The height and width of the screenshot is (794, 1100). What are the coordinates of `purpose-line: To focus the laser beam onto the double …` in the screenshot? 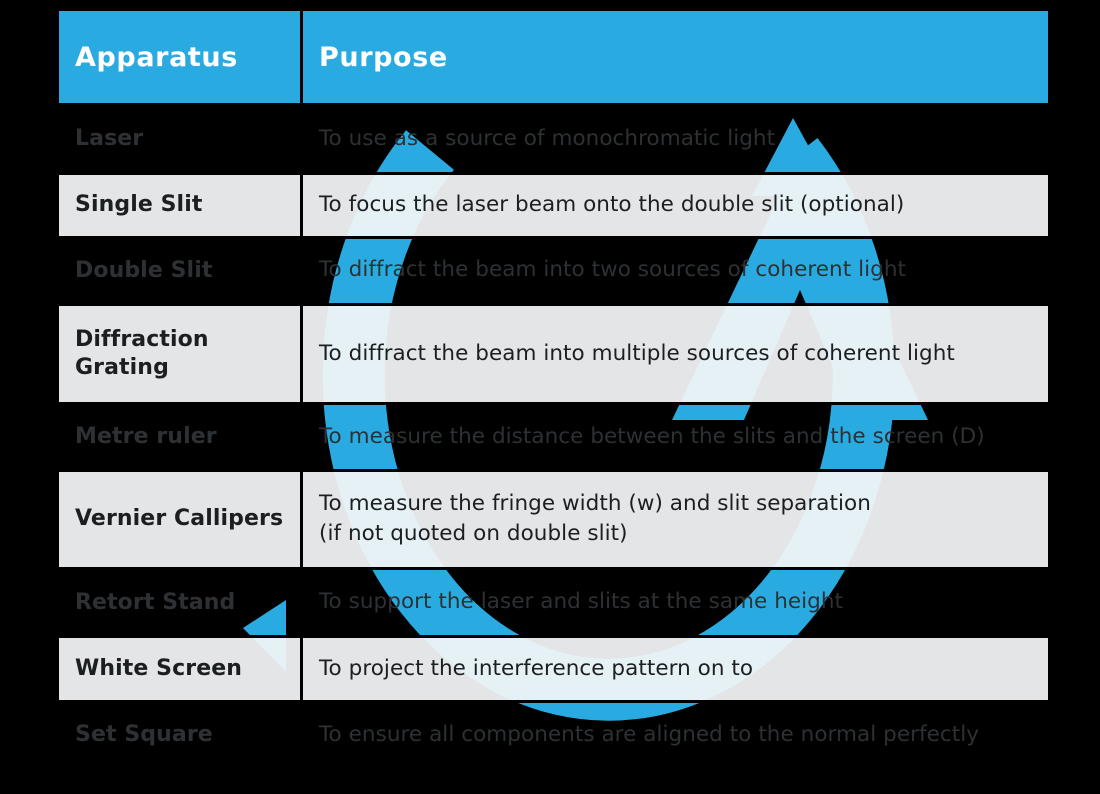 It's located at (612, 205).